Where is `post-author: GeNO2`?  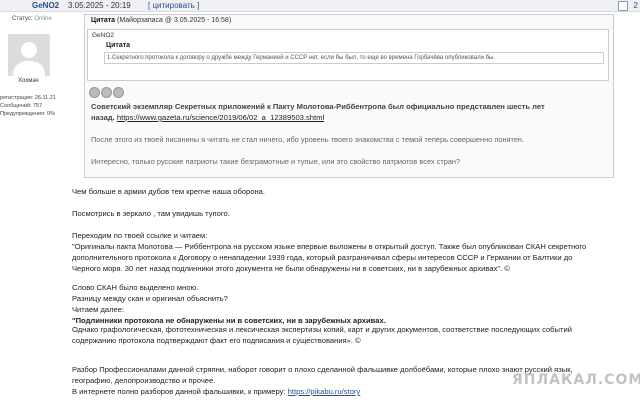 post-author: GeNO2 is located at coordinates (45, 5).